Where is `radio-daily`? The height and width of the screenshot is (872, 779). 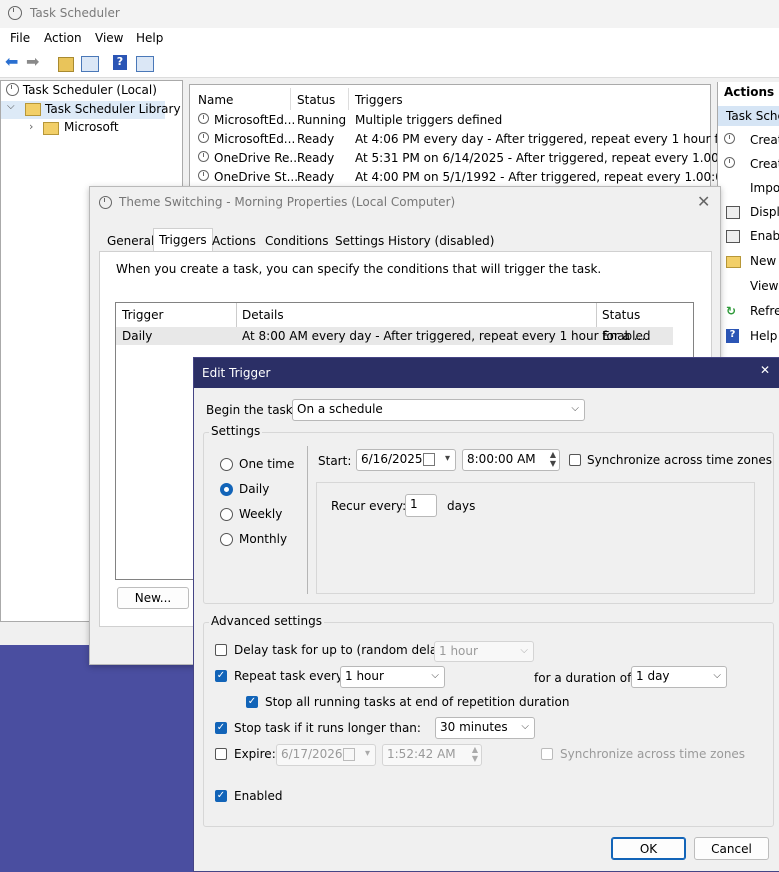 radio-daily is located at coordinates (226, 489).